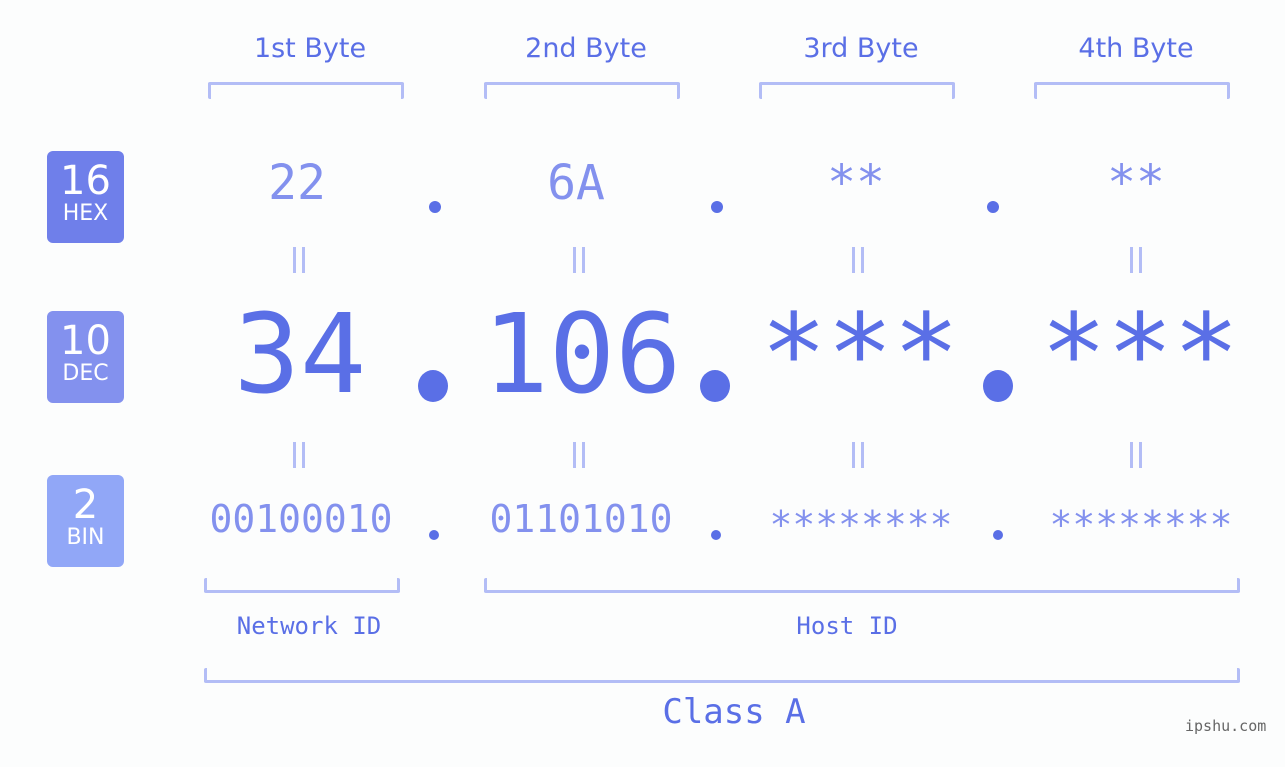  What do you see at coordinates (302, 585) in the screenshot?
I see `network-id-bracket` at bounding box center [302, 585].